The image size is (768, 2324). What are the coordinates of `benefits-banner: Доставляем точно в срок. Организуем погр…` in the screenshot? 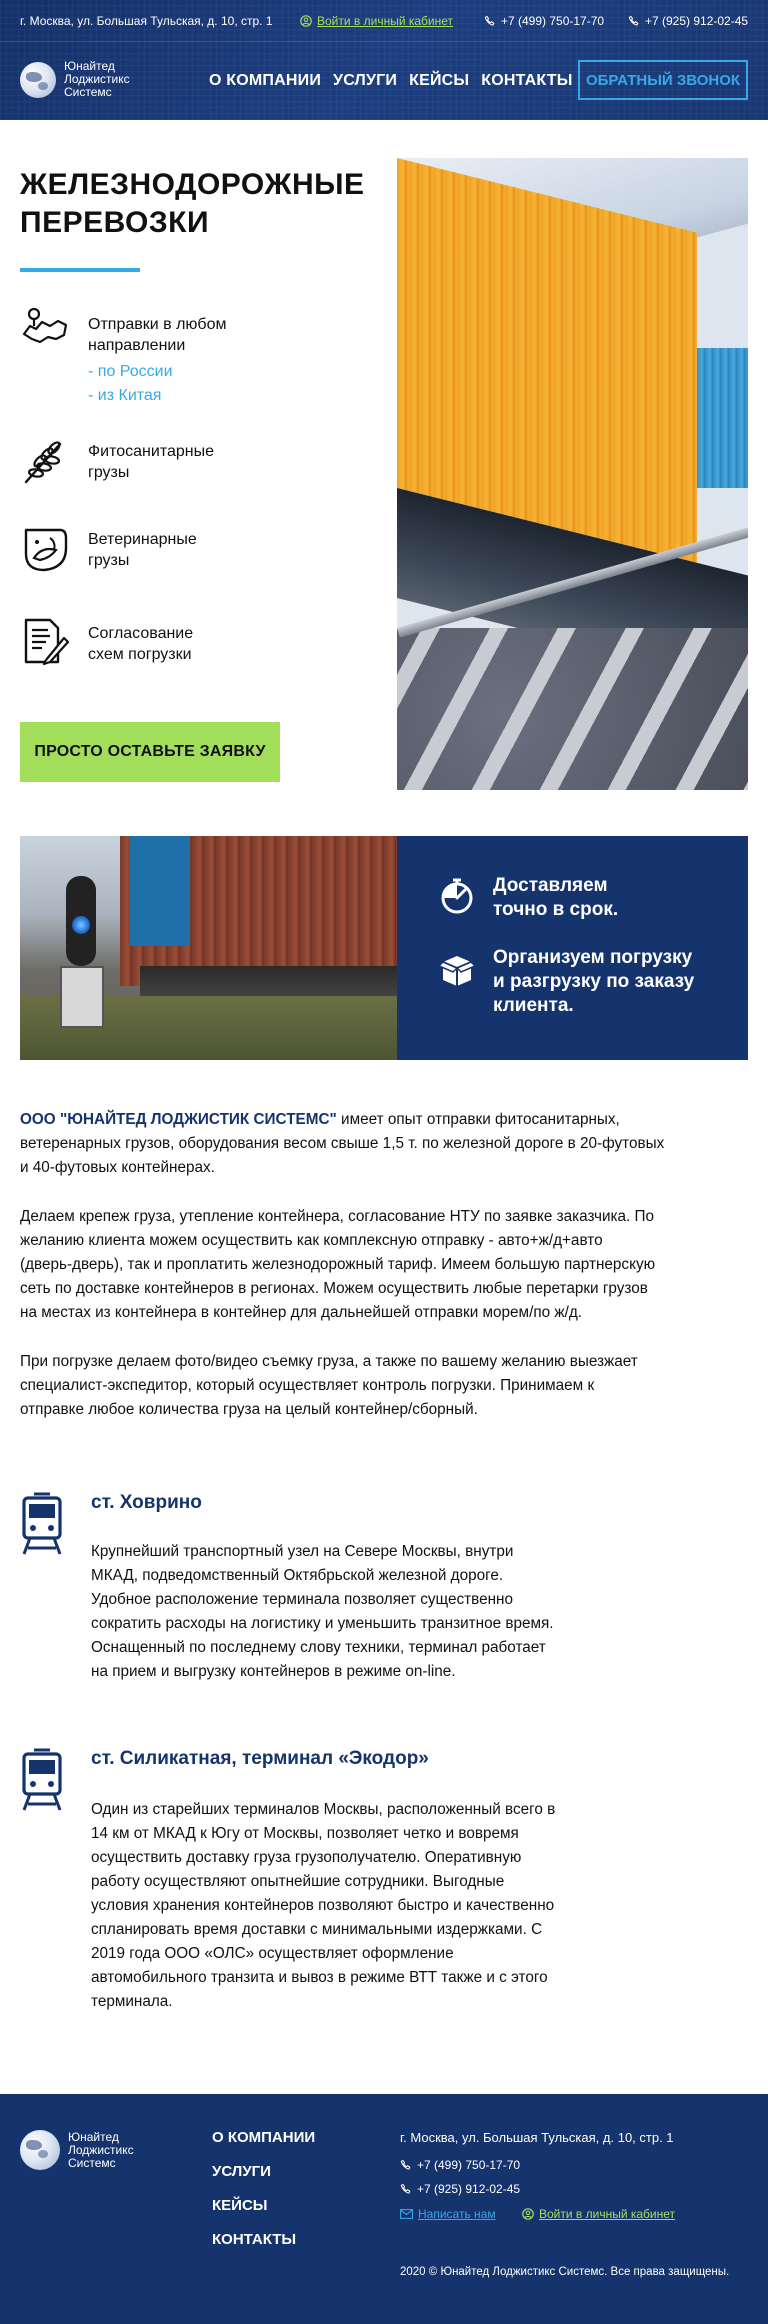 It's located at (384, 948).